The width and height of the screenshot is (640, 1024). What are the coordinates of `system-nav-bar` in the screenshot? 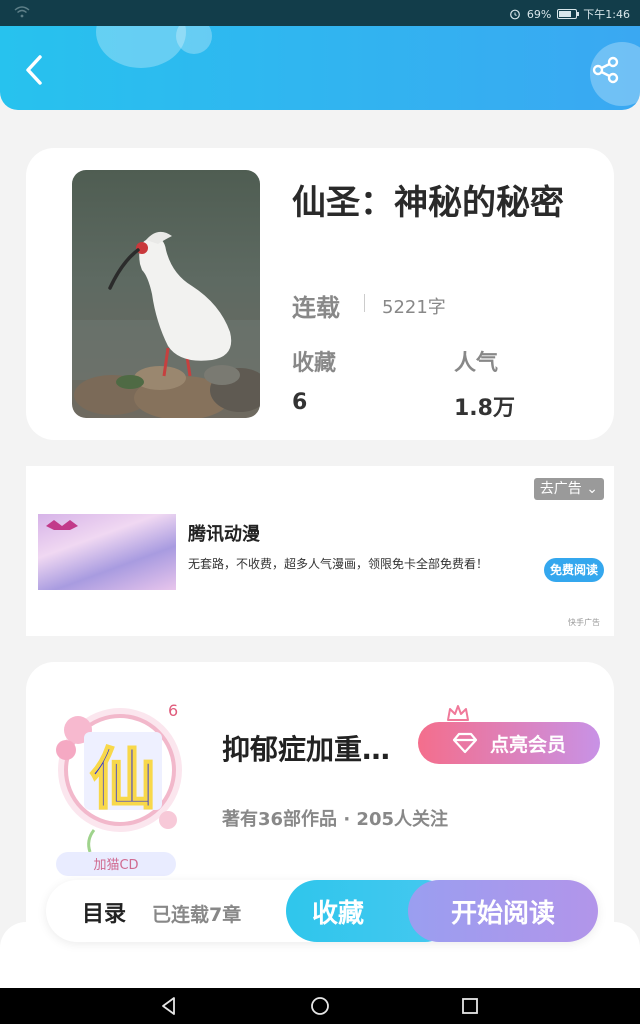 It's located at (320, 1006).